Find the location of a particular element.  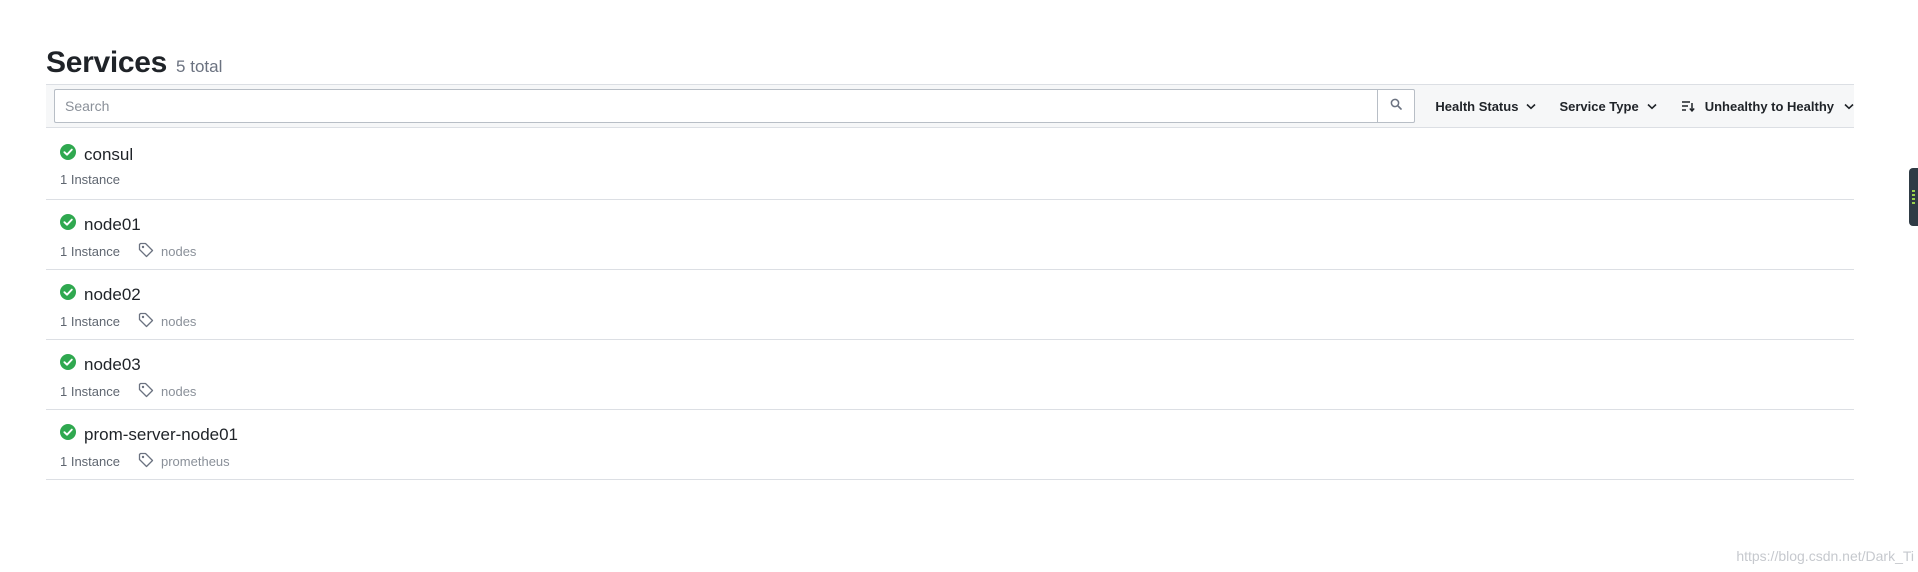

tag-label: prometheus is located at coordinates (195, 461).